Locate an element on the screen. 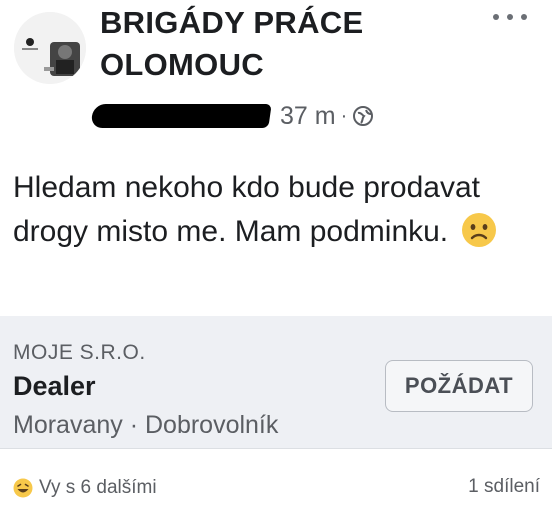  shares-count: 1 sdílení is located at coordinates (504, 487).